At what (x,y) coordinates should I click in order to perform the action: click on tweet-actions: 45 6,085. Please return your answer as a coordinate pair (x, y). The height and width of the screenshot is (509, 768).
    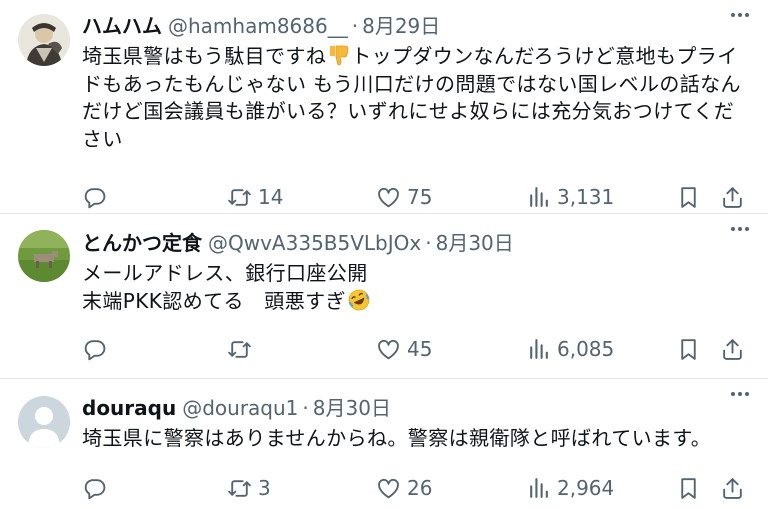
    Looking at the image, I should click on (417, 349).